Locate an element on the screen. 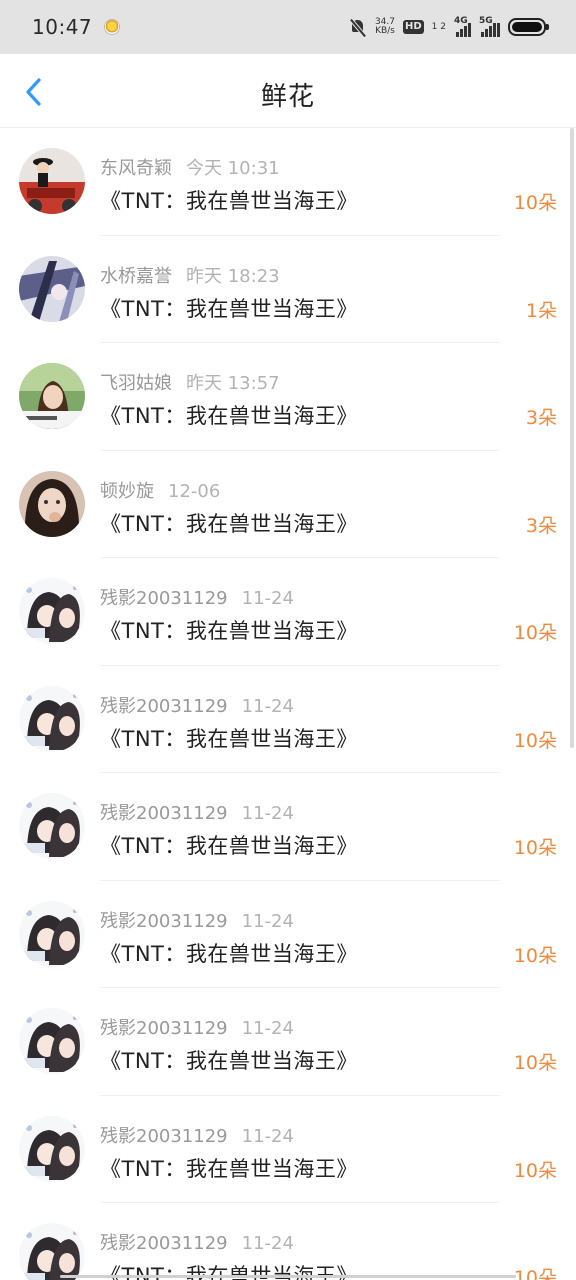 The width and height of the screenshot is (576, 1280). status-bar: 10:47 34.7 KB/s HD 1 2 4G 5G is located at coordinates (288, 27).